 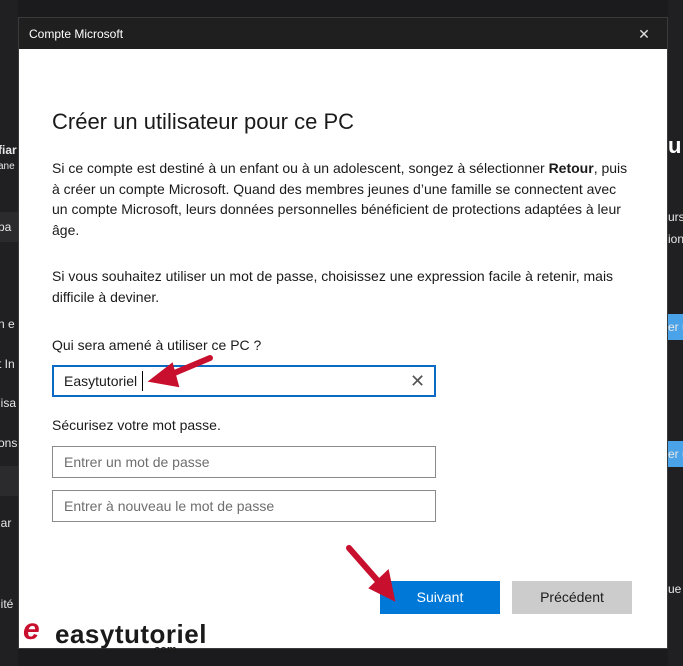 I want to click on annotation-arrow-icon, so click(x=271, y=478).